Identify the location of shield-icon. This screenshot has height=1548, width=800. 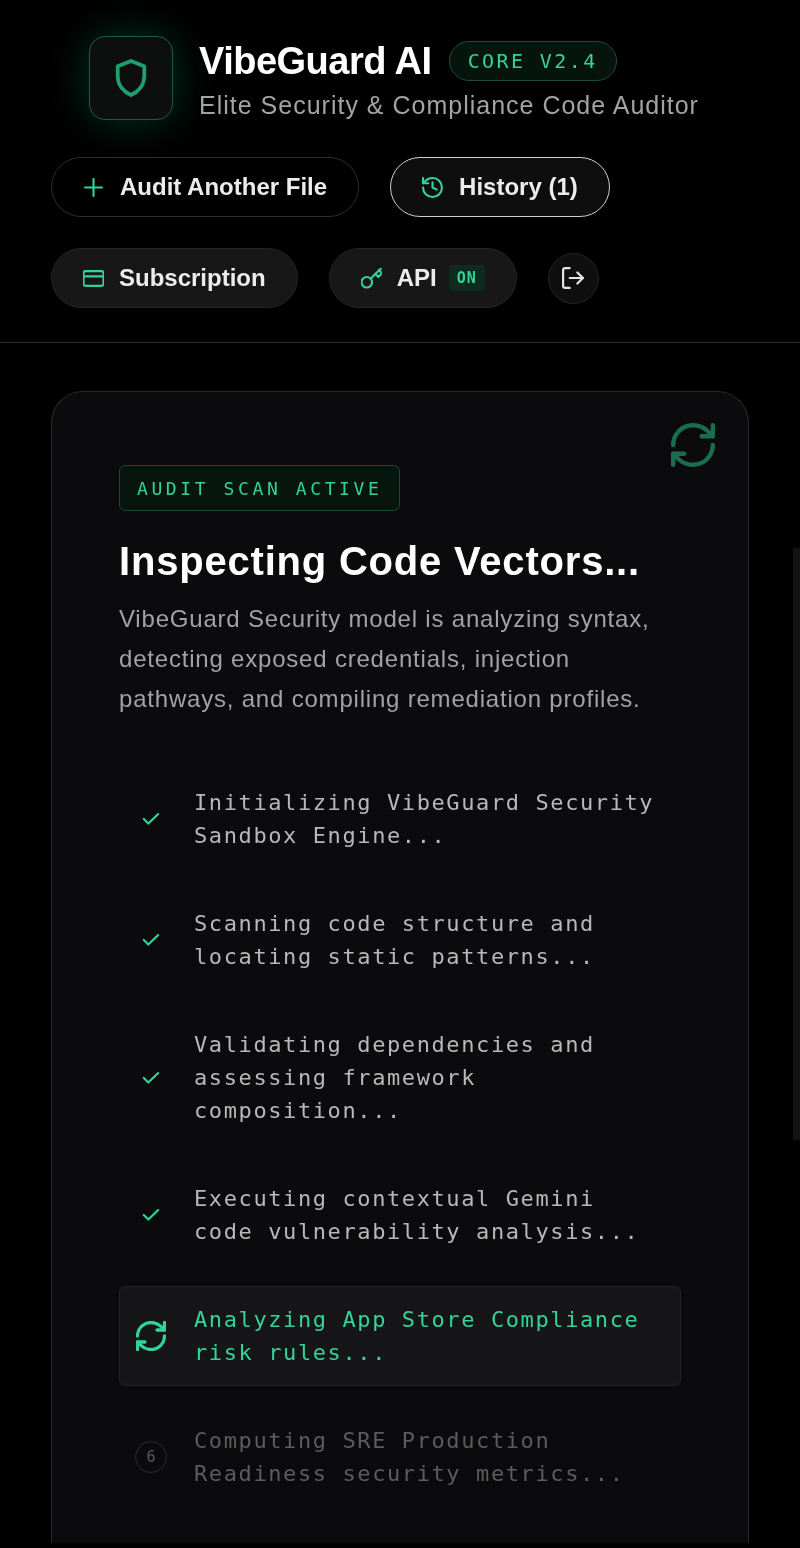
(131, 78).